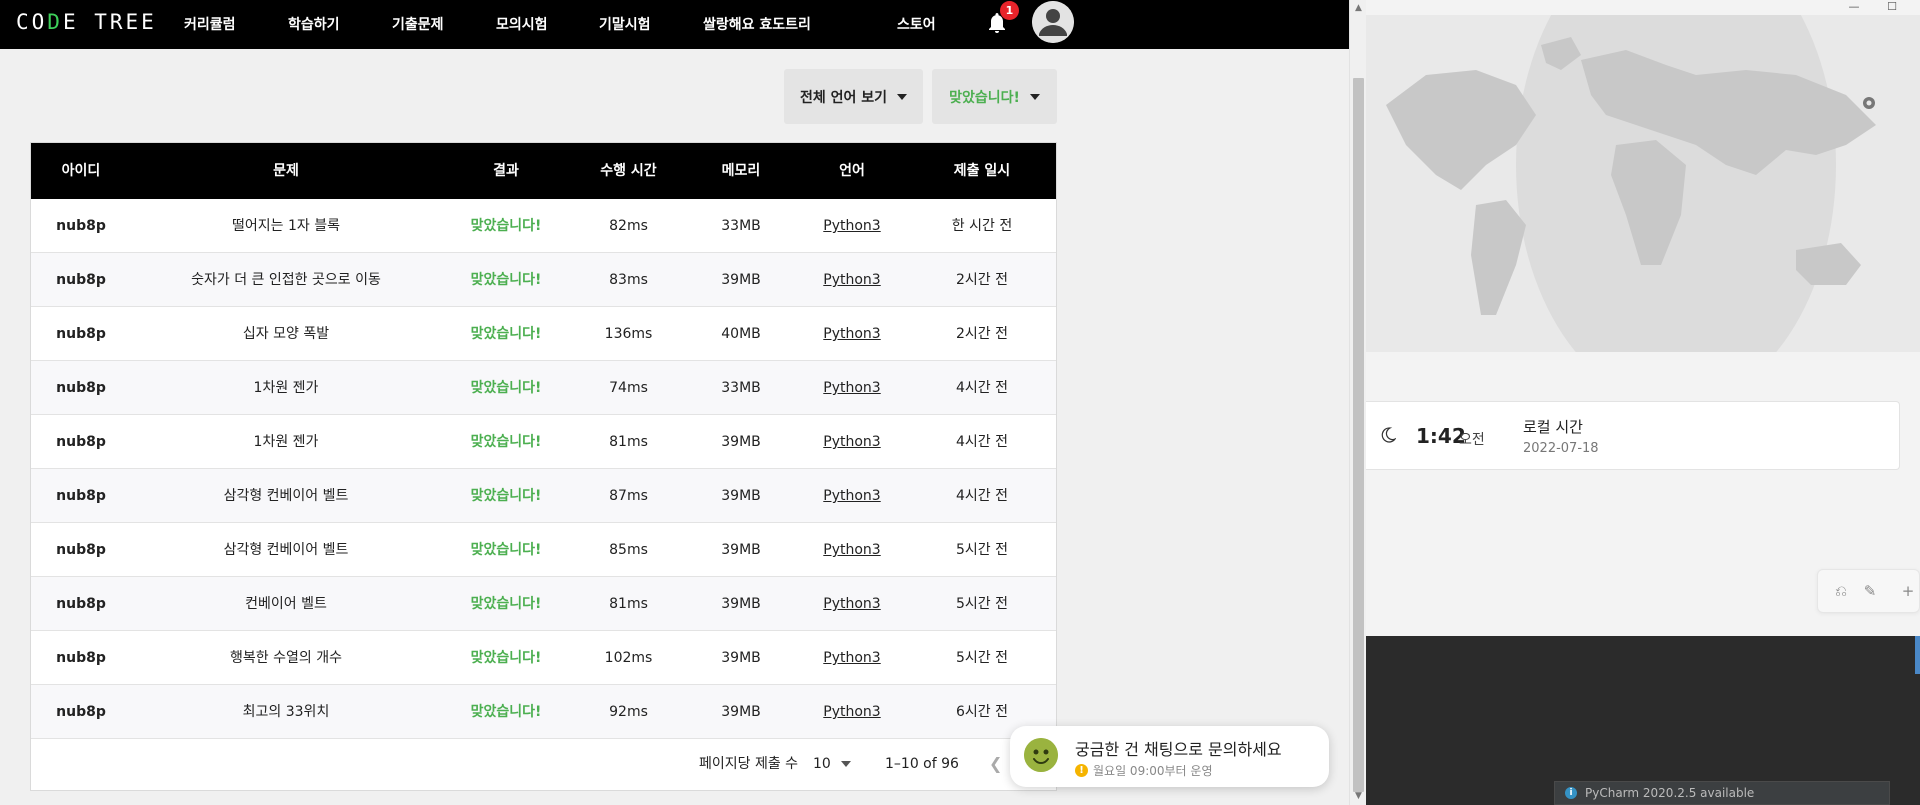  What do you see at coordinates (843, 97) in the screenshot?
I see `language-filter-label: 전체 언어 보기` at bounding box center [843, 97].